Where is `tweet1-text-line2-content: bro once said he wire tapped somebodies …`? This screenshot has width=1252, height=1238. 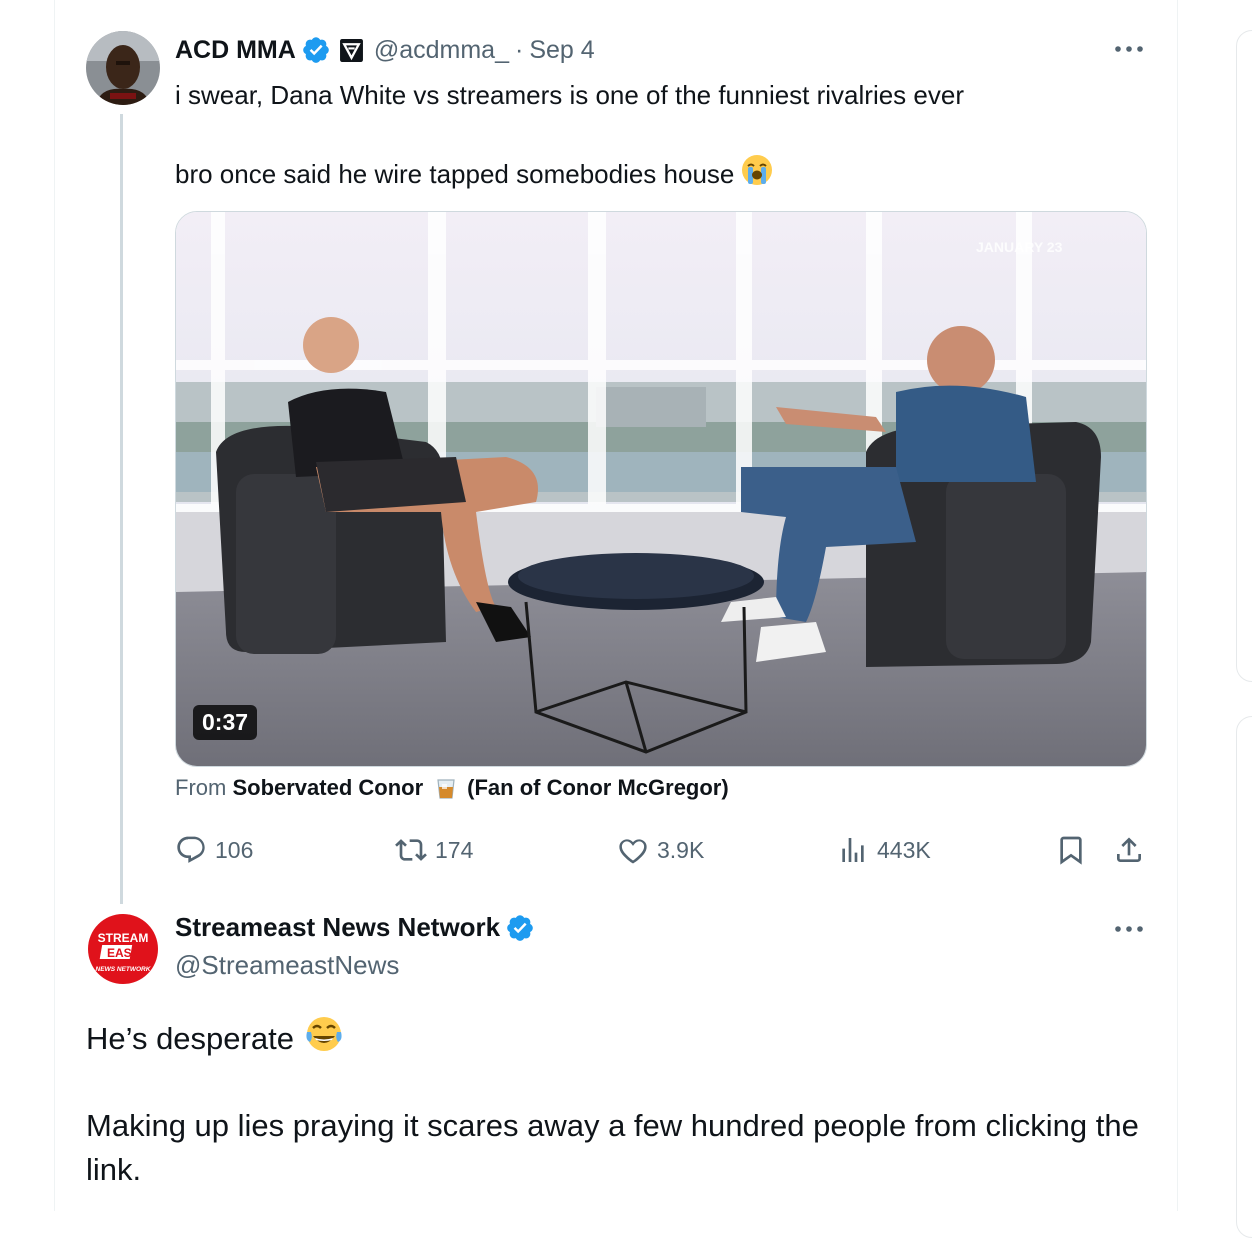
tweet1-text-line2-content: bro once said he wire tapped somebodies … is located at coordinates (455, 173).